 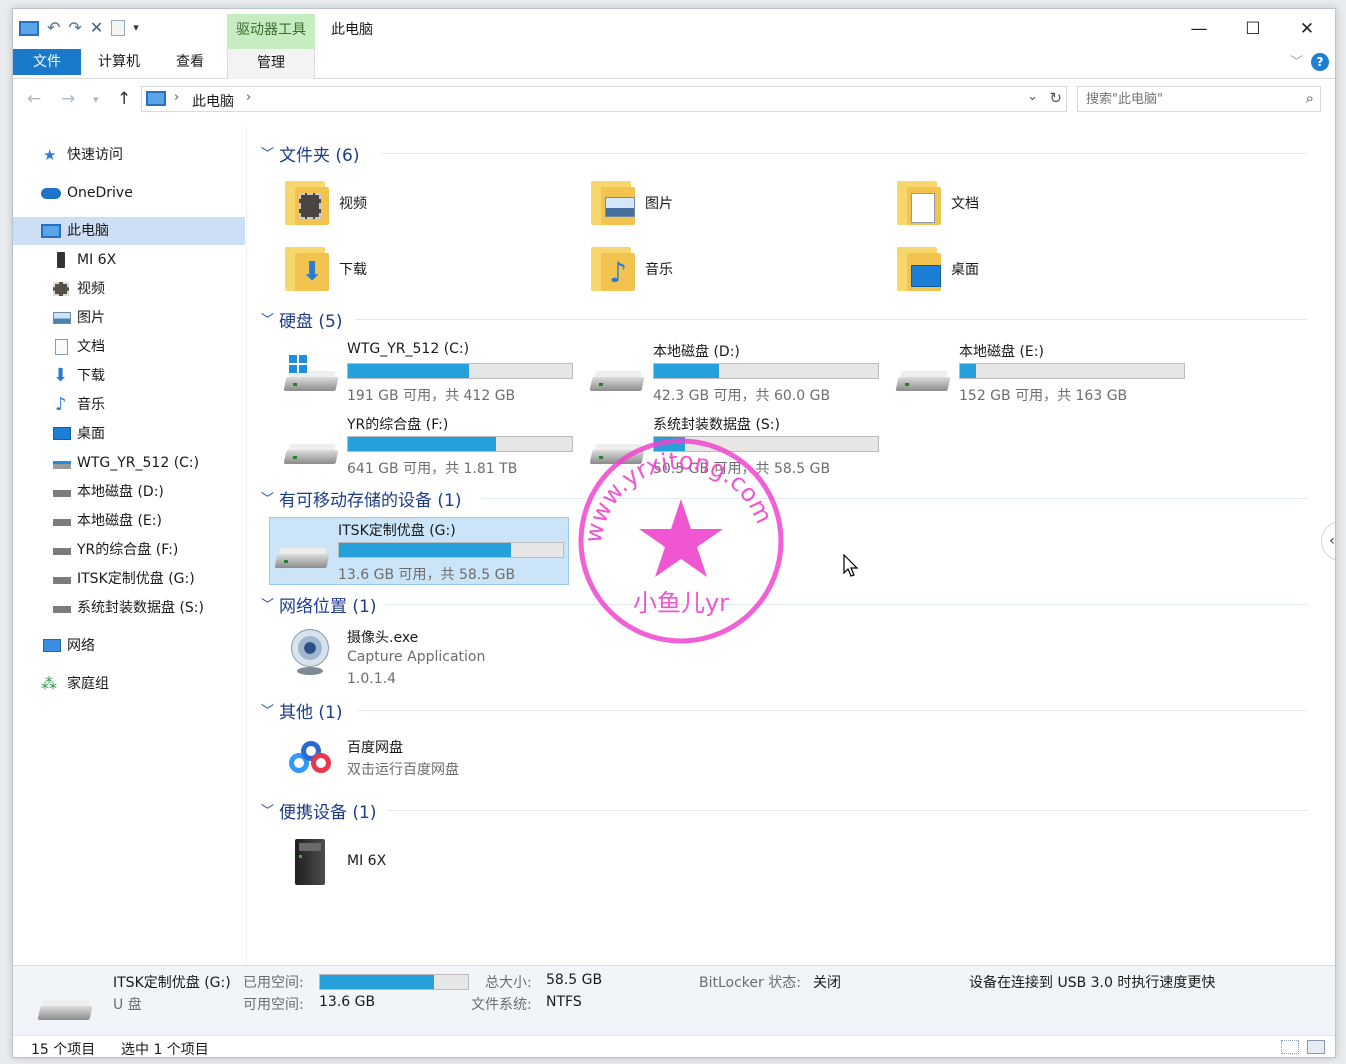 I want to click on forward-icon: →, so click(x=68, y=99).